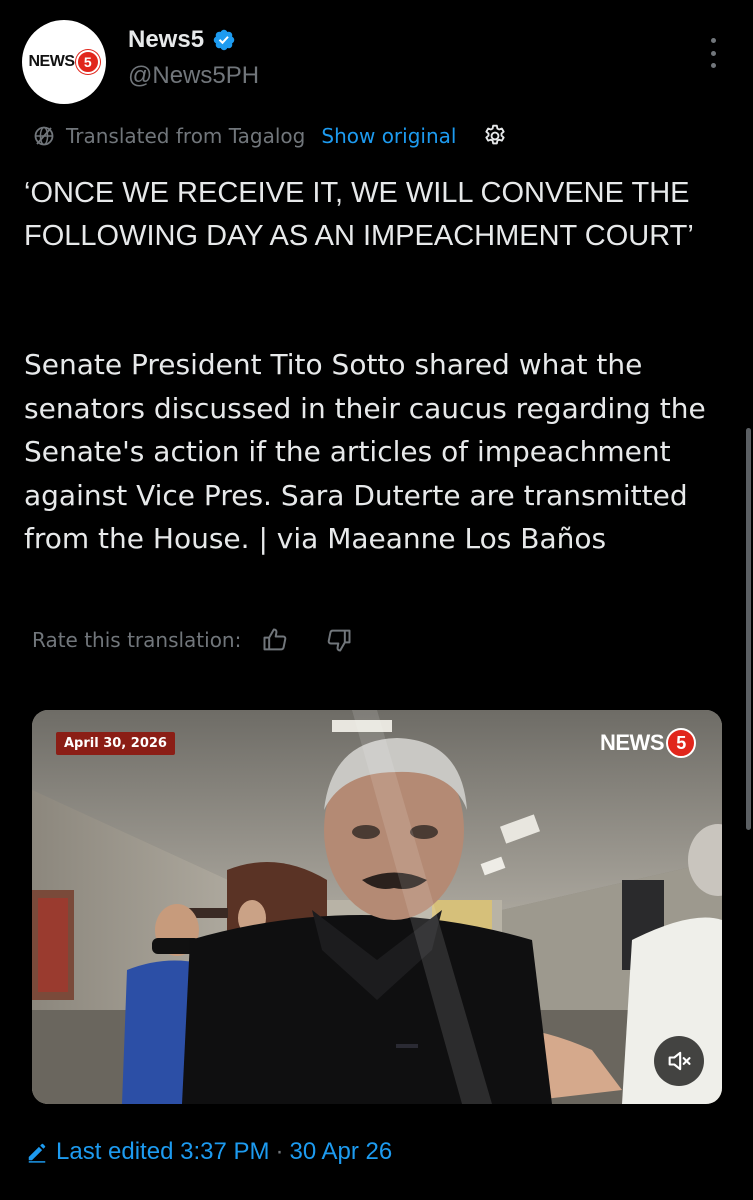 The image size is (753, 1200). I want to click on more-options-icon, so click(713, 53).